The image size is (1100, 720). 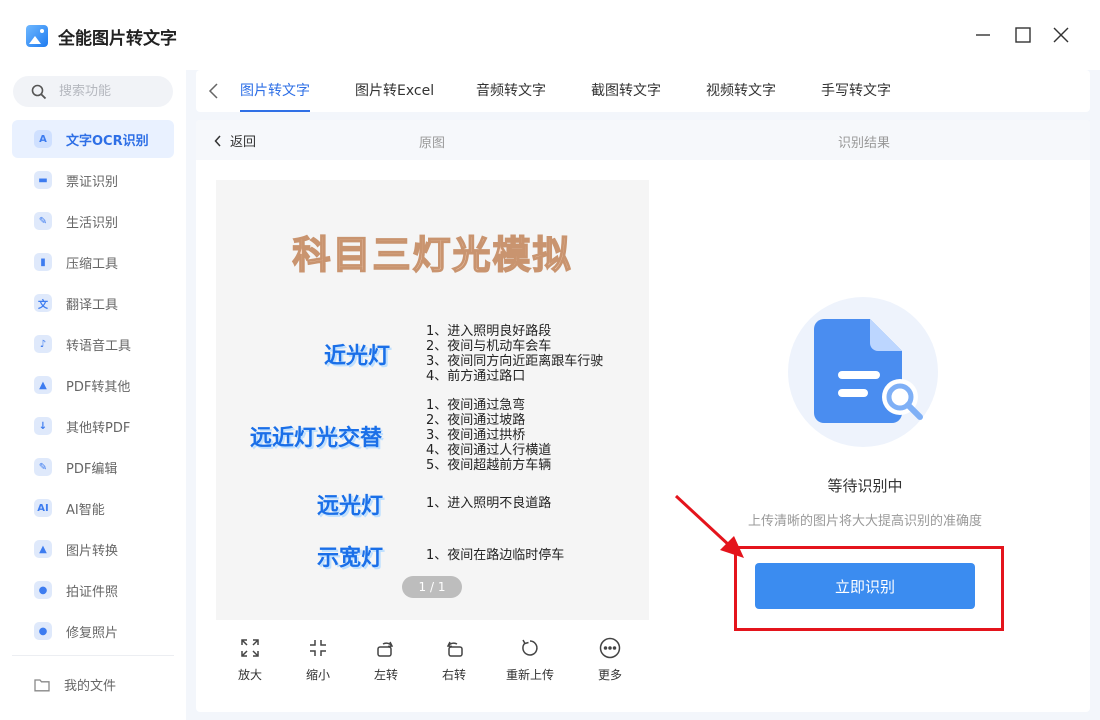 What do you see at coordinates (43, 139) in the screenshot?
I see `sidebar-item-icon: A` at bounding box center [43, 139].